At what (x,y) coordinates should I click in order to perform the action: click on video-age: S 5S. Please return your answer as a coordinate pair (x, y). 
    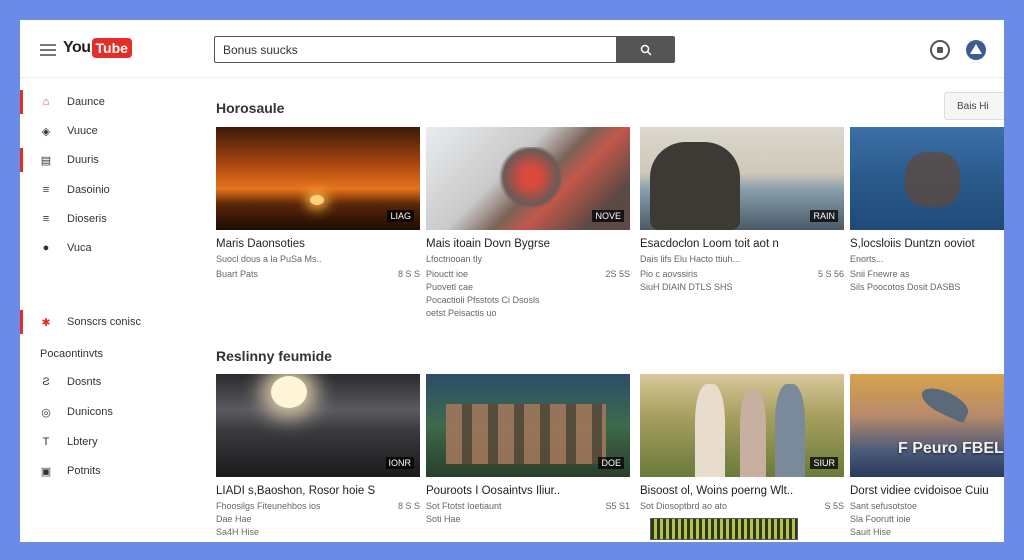
    Looking at the image, I should click on (834, 506).